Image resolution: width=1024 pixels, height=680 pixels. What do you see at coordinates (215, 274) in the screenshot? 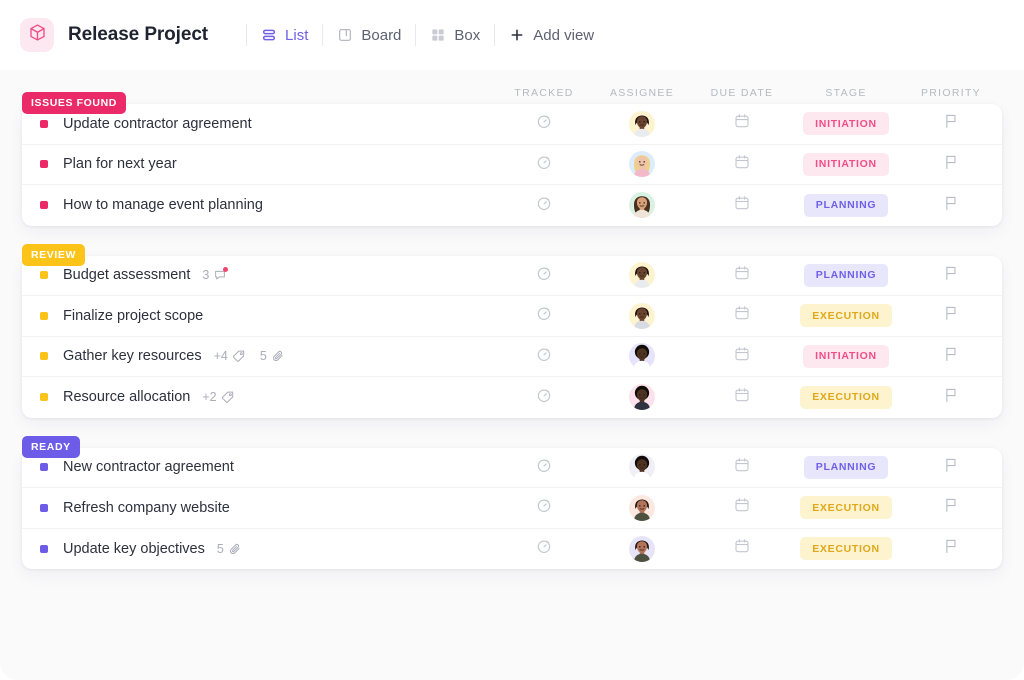
I see `task-meta: 3` at bounding box center [215, 274].